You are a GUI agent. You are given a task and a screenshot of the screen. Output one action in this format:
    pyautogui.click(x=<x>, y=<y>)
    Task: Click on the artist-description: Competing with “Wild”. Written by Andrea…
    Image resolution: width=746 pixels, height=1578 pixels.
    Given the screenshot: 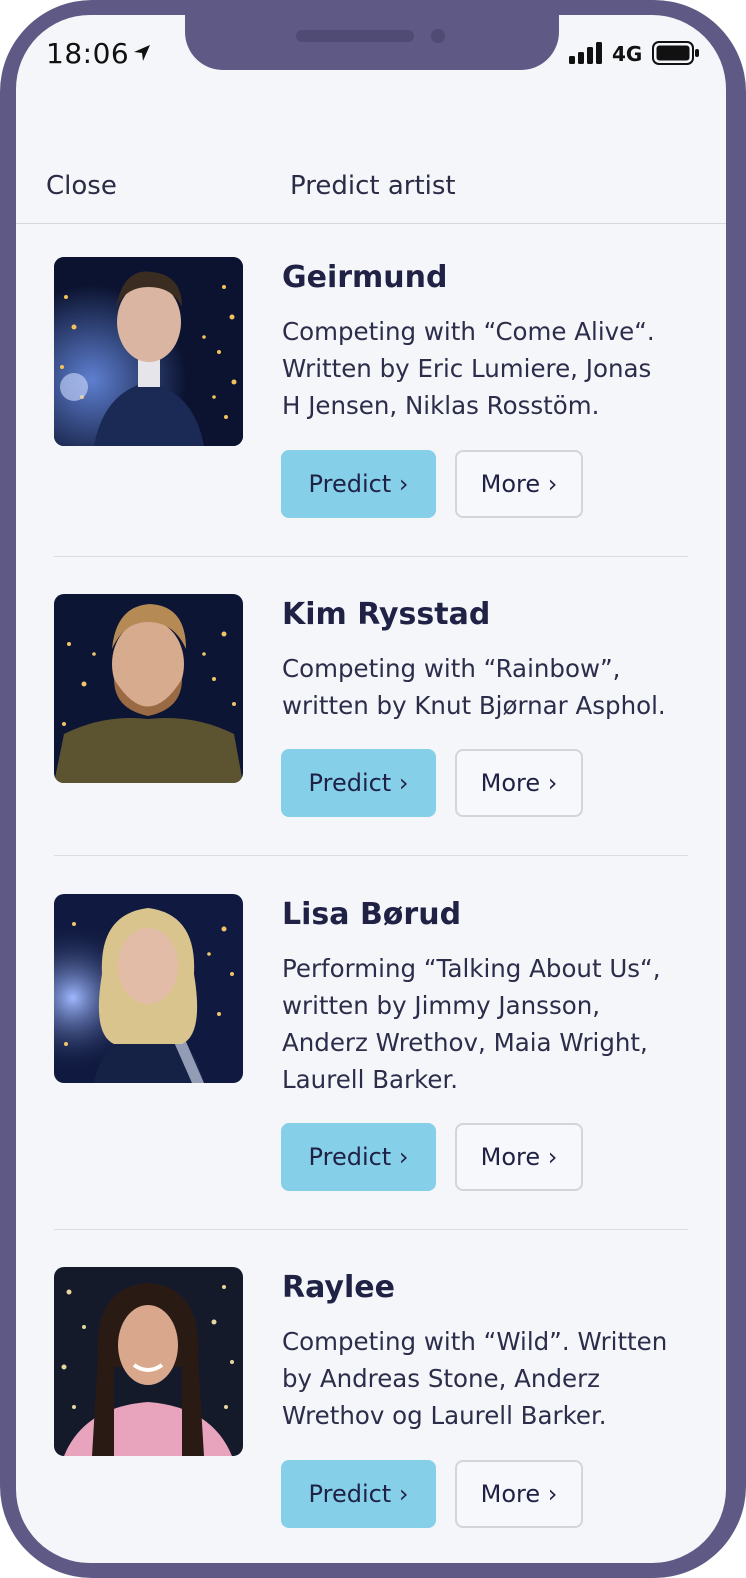 What is the action you would take?
    pyautogui.click(x=475, y=1378)
    